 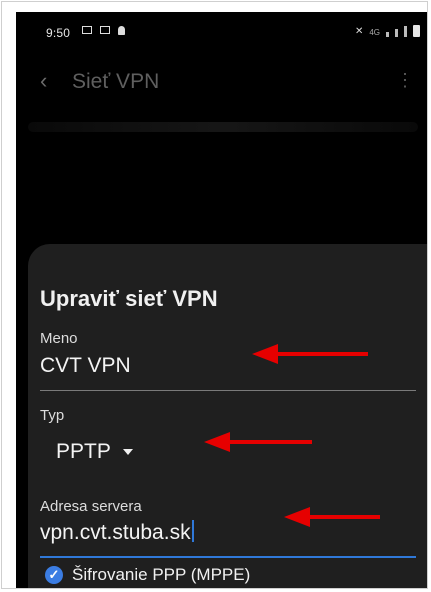 I want to click on notification-icons, so click(x=103, y=30).